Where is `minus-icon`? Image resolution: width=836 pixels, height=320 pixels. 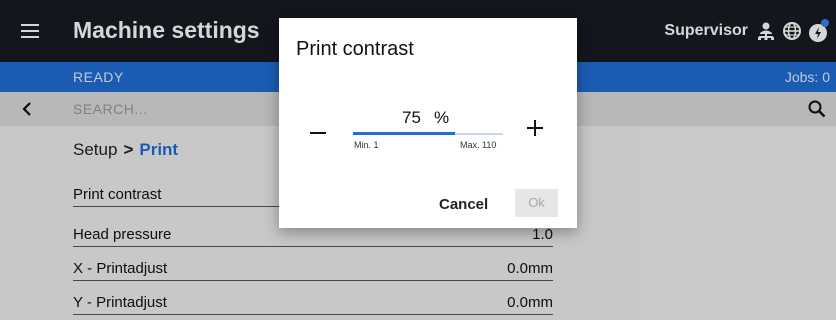 minus-icon is located at coordinates (318, 133).